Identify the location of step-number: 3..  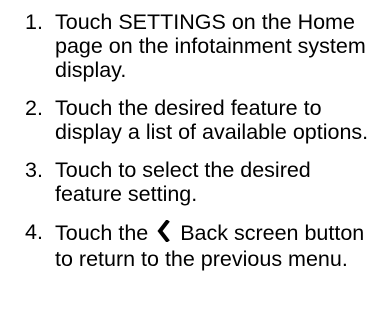
(34, 170).